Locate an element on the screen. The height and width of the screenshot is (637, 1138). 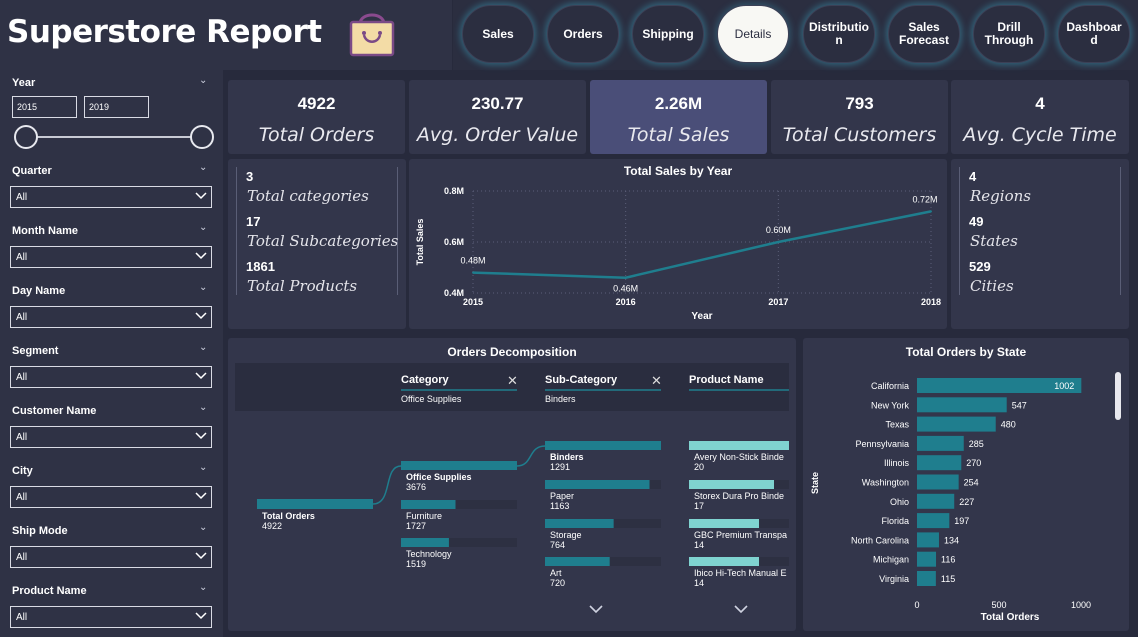
node-label: Binders is located at coordinates (567, 457).